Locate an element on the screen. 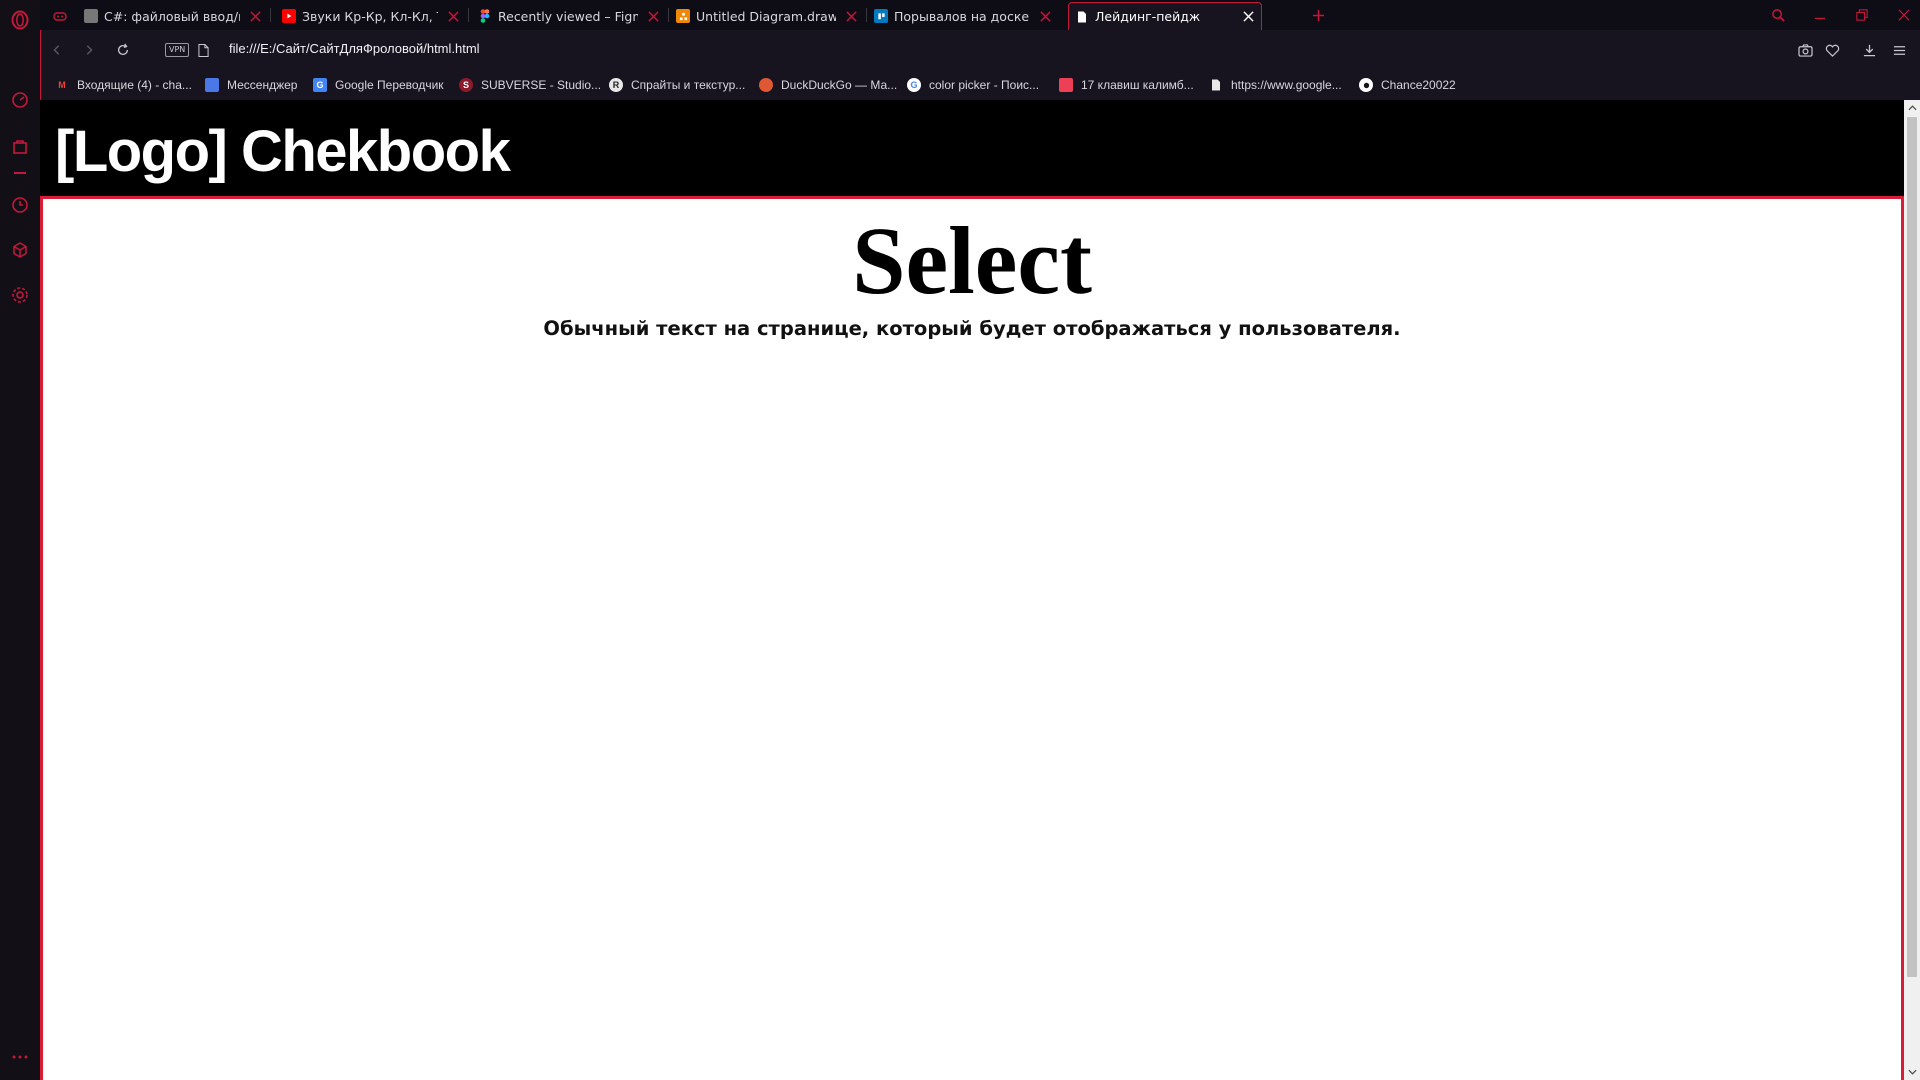 The image size is (1920, 1080). tab-title: Recently viewed – Figma is located at coordinates (568, 16).